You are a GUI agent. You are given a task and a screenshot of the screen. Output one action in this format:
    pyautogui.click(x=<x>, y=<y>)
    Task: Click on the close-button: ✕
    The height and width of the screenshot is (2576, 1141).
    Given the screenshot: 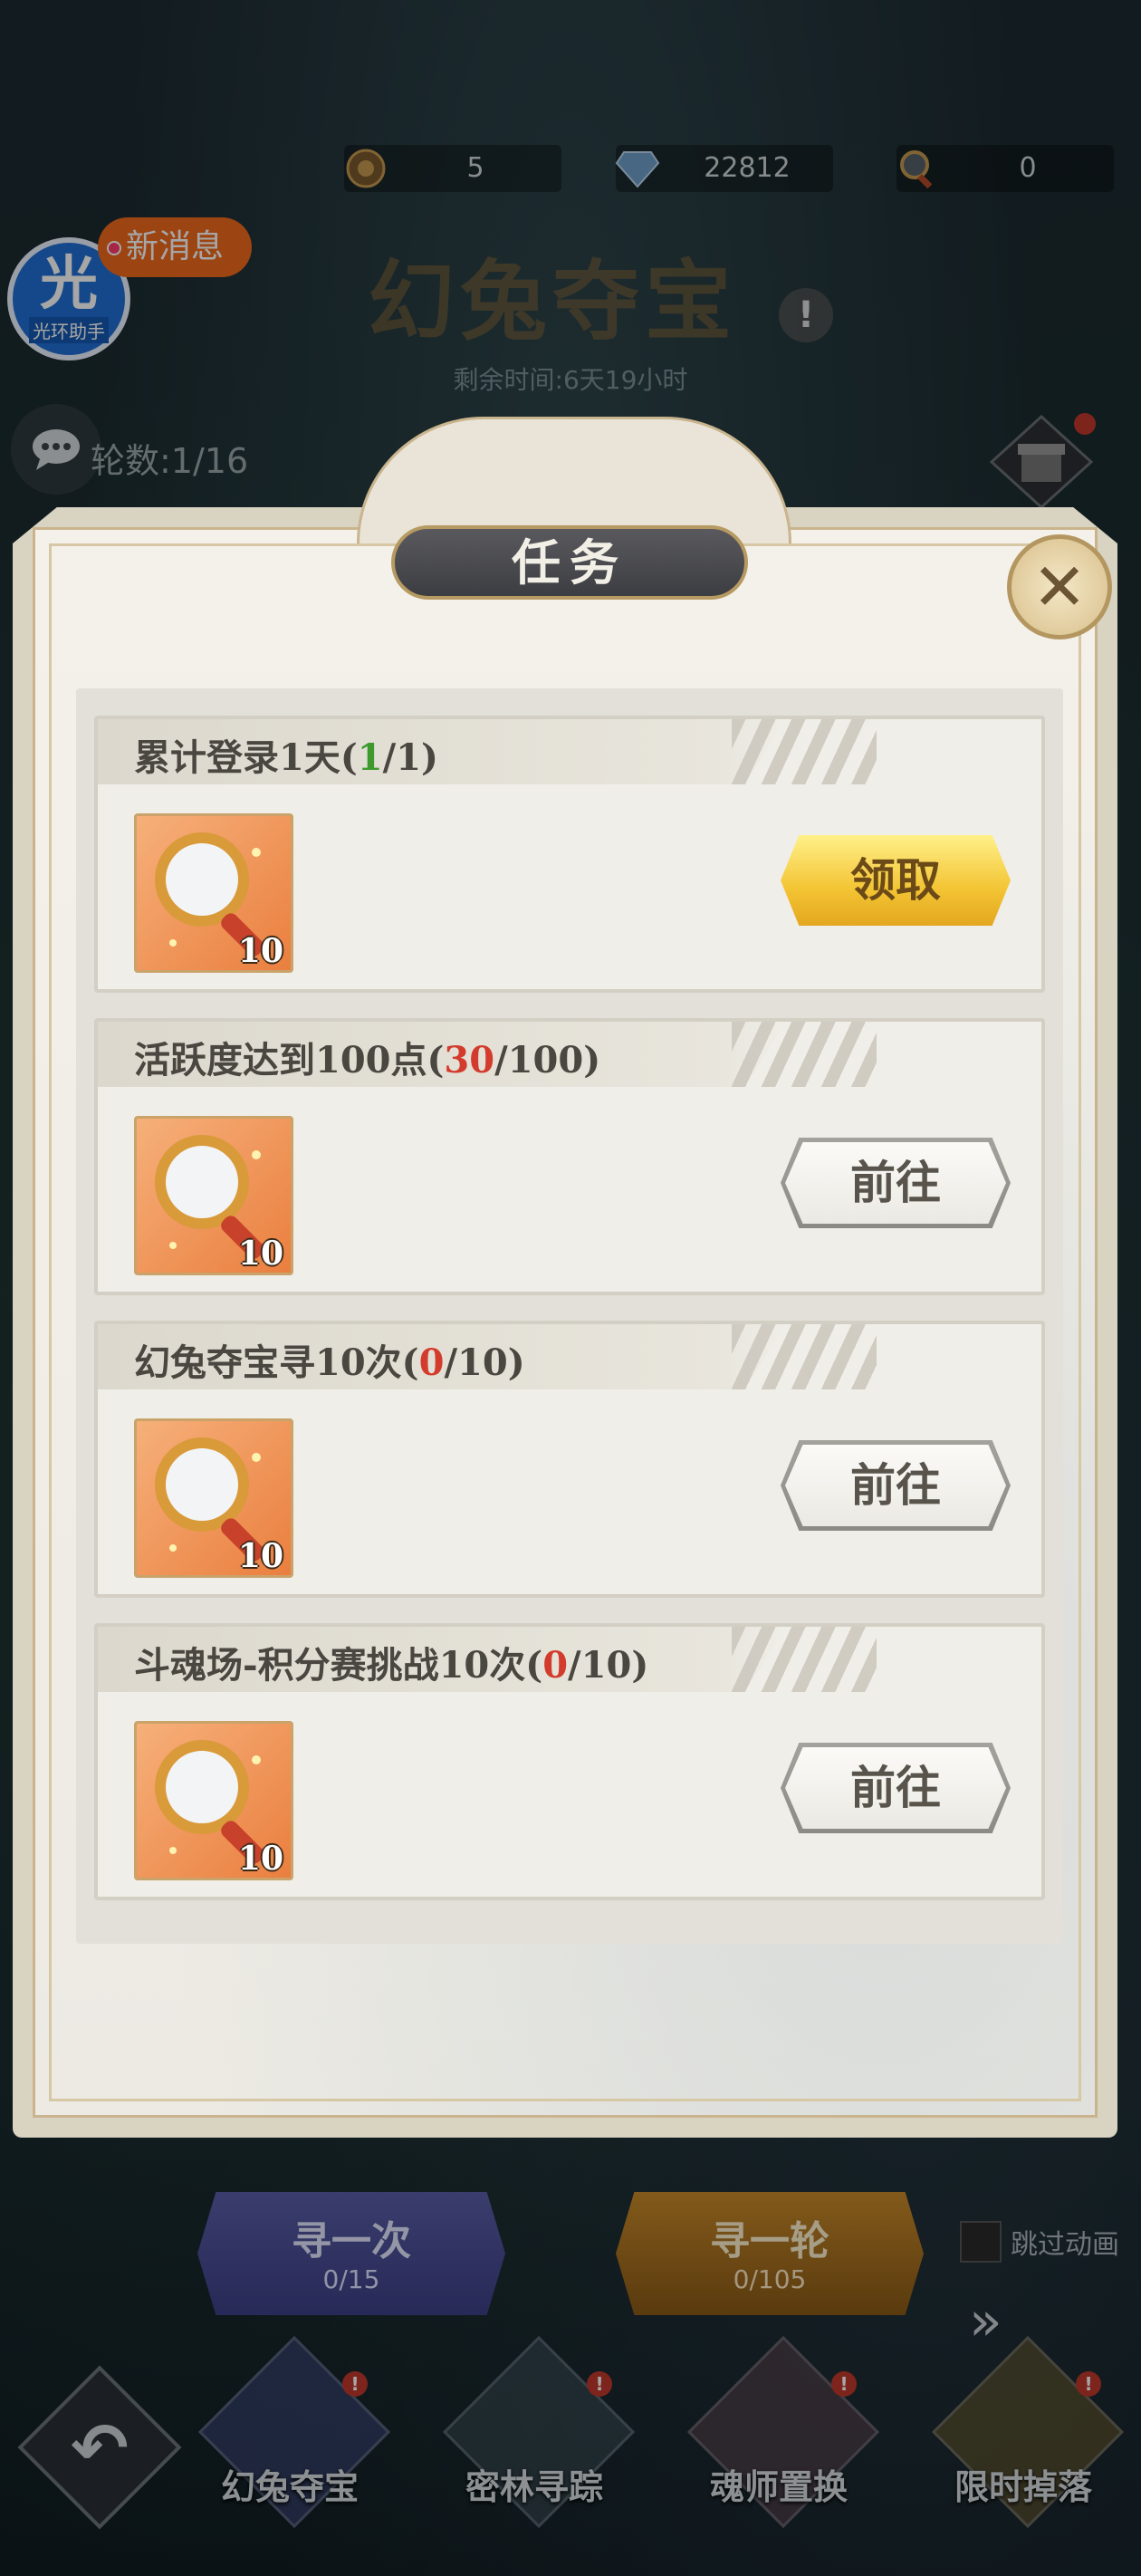 What is the action you would take?
    pyautogui.click(x=1059, y=586)
    